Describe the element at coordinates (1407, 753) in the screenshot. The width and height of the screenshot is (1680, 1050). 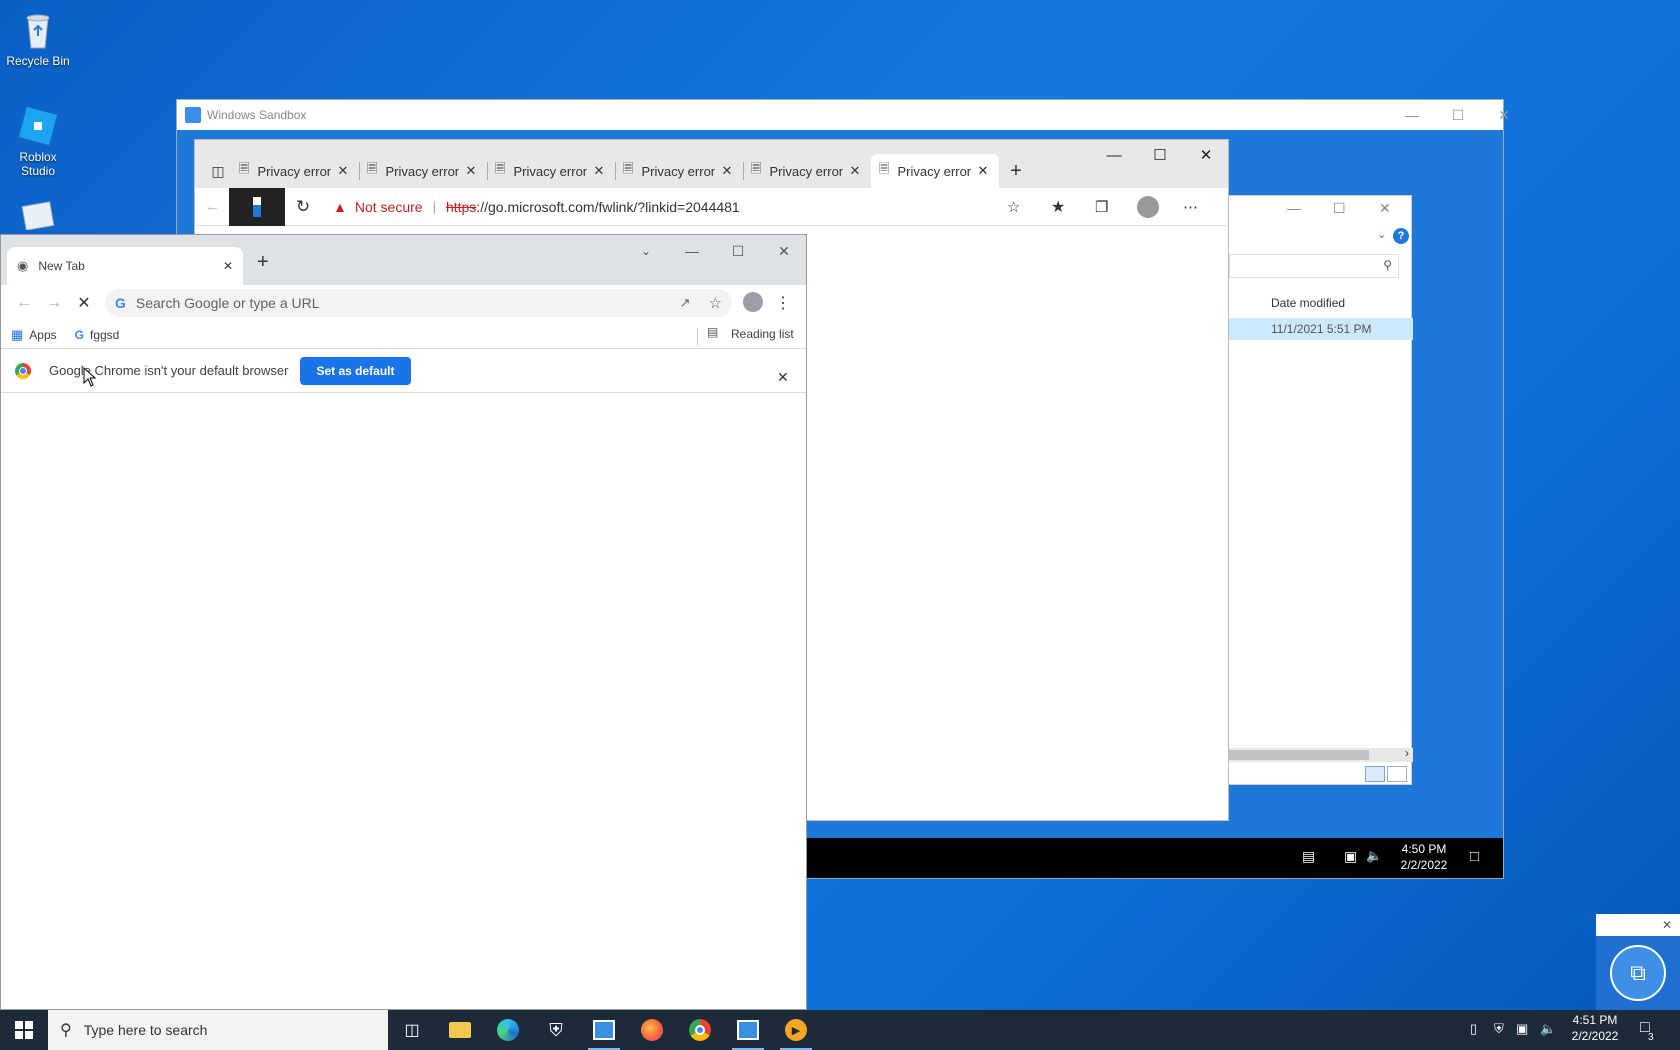
I see `chevron-right-icon: ›` at that location.